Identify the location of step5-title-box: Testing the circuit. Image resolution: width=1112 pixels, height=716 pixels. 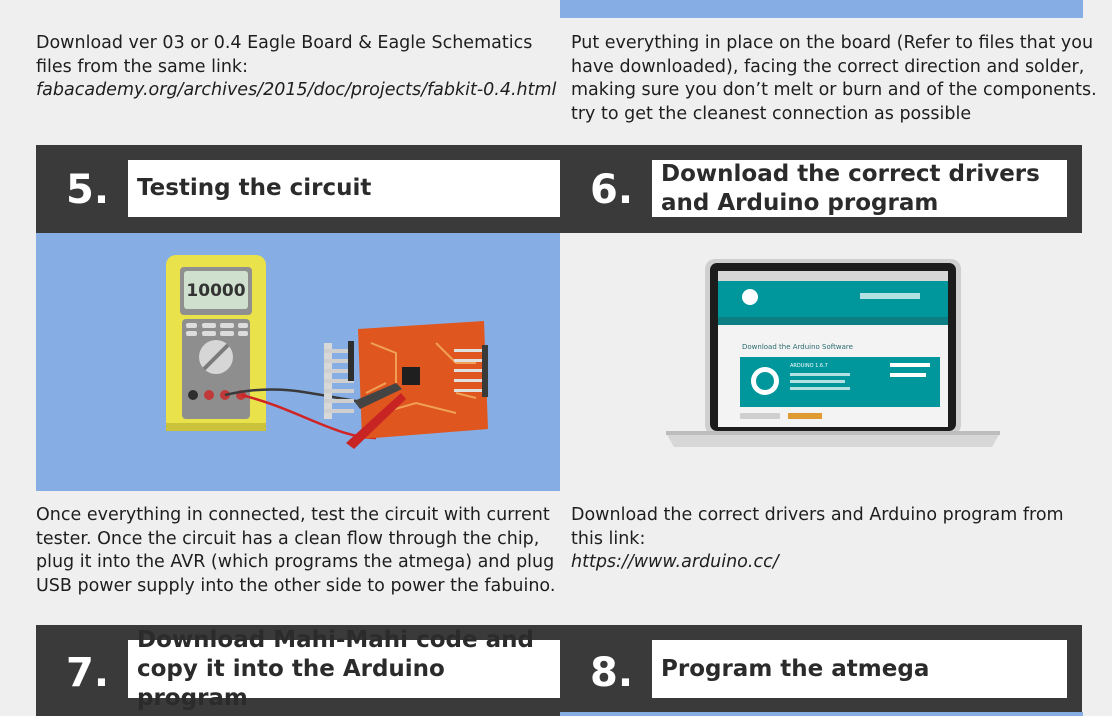
(344, 188).